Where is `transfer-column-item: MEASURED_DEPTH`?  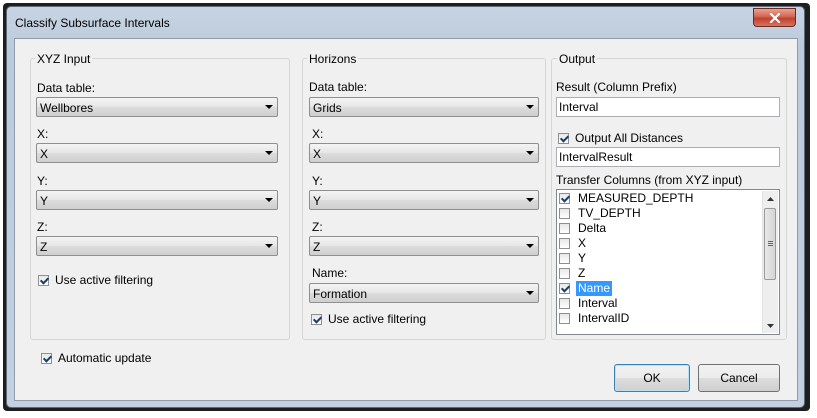 transfer-column-item: MEASURED_DEPTH is located at coordinates (627, 198).